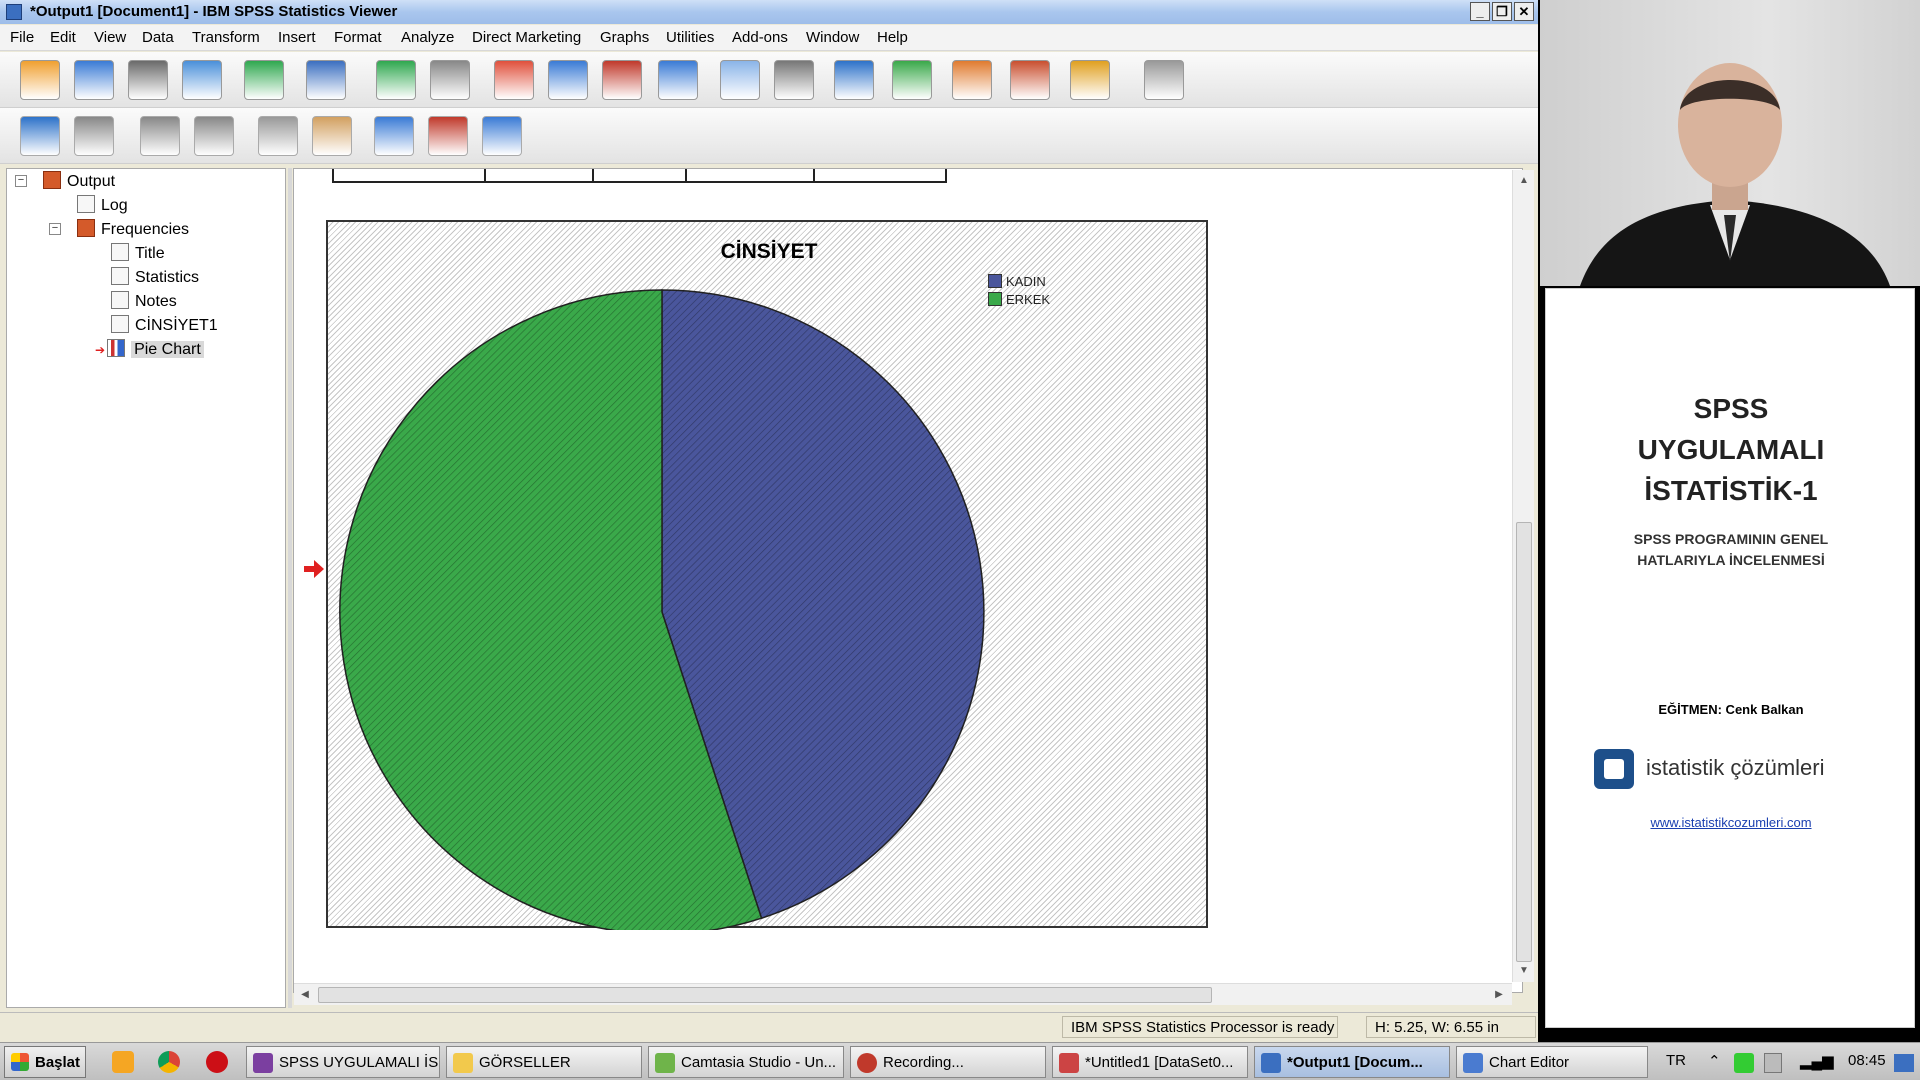 This screenshot has height=1080, width=1920. I want to click on tree-node-output: Output, so click(79, 182).